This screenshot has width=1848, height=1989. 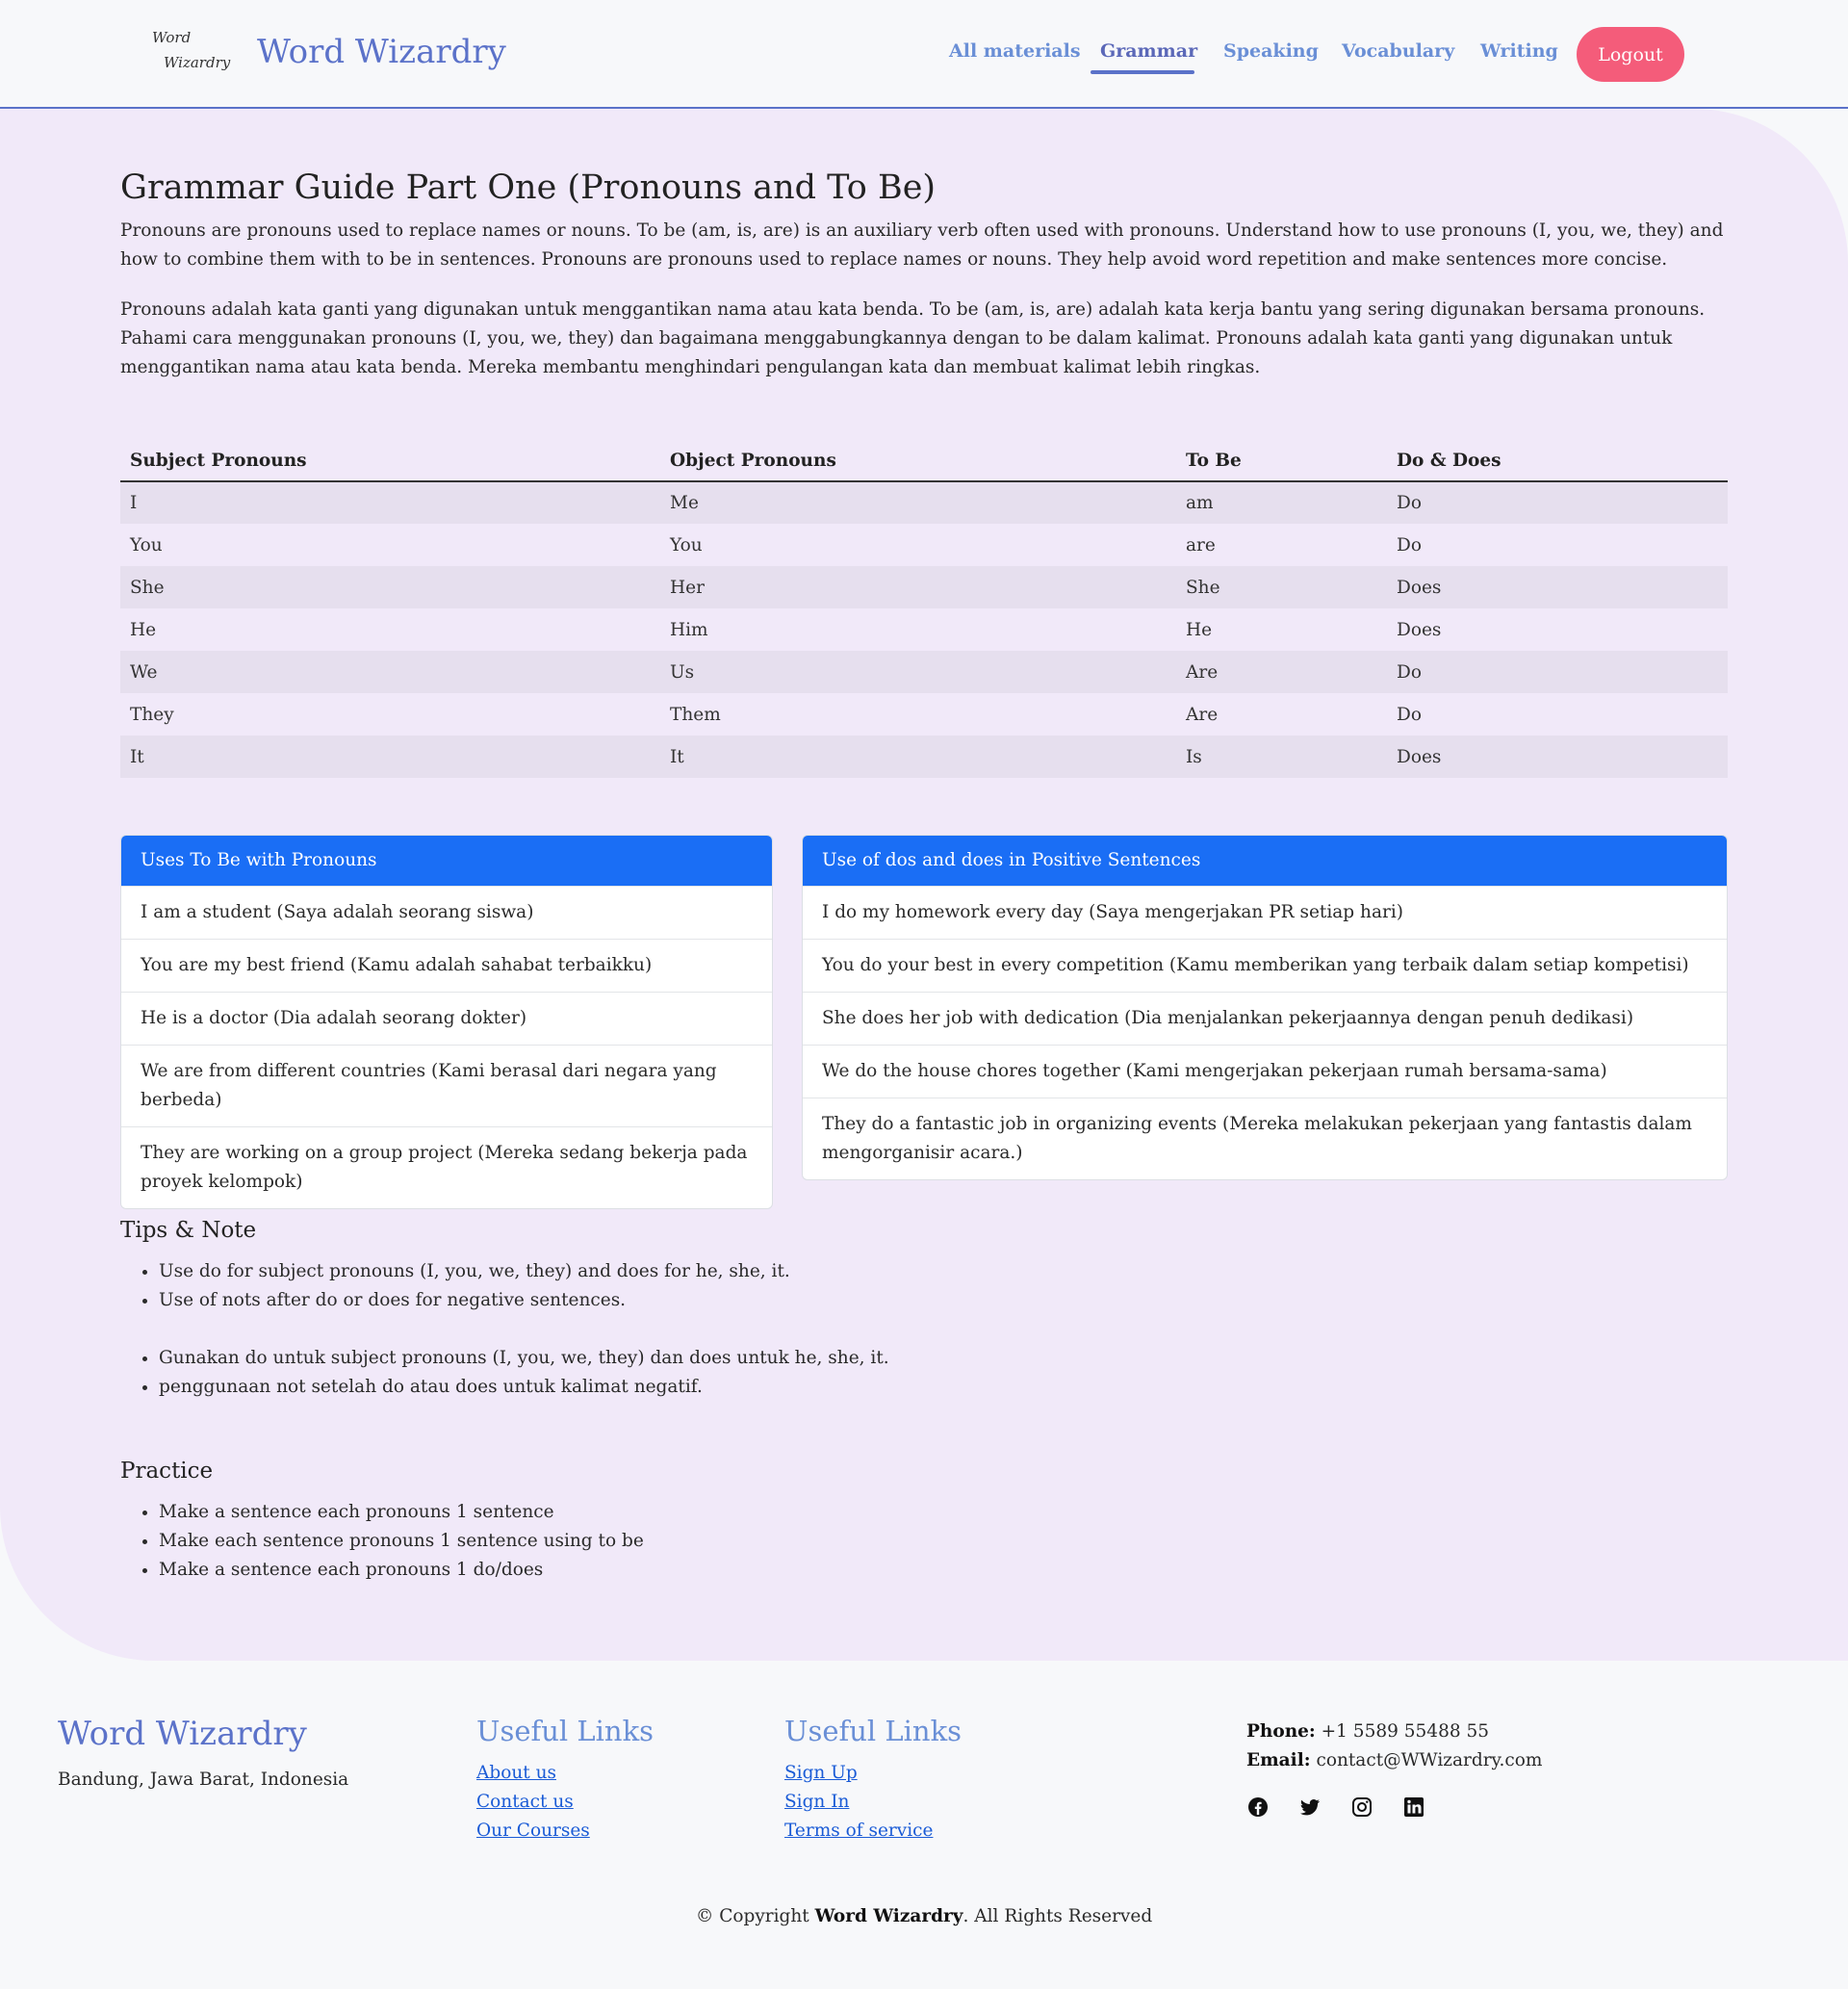 I want to click on table-row: I Me am Do, so click(x=924, y=502).